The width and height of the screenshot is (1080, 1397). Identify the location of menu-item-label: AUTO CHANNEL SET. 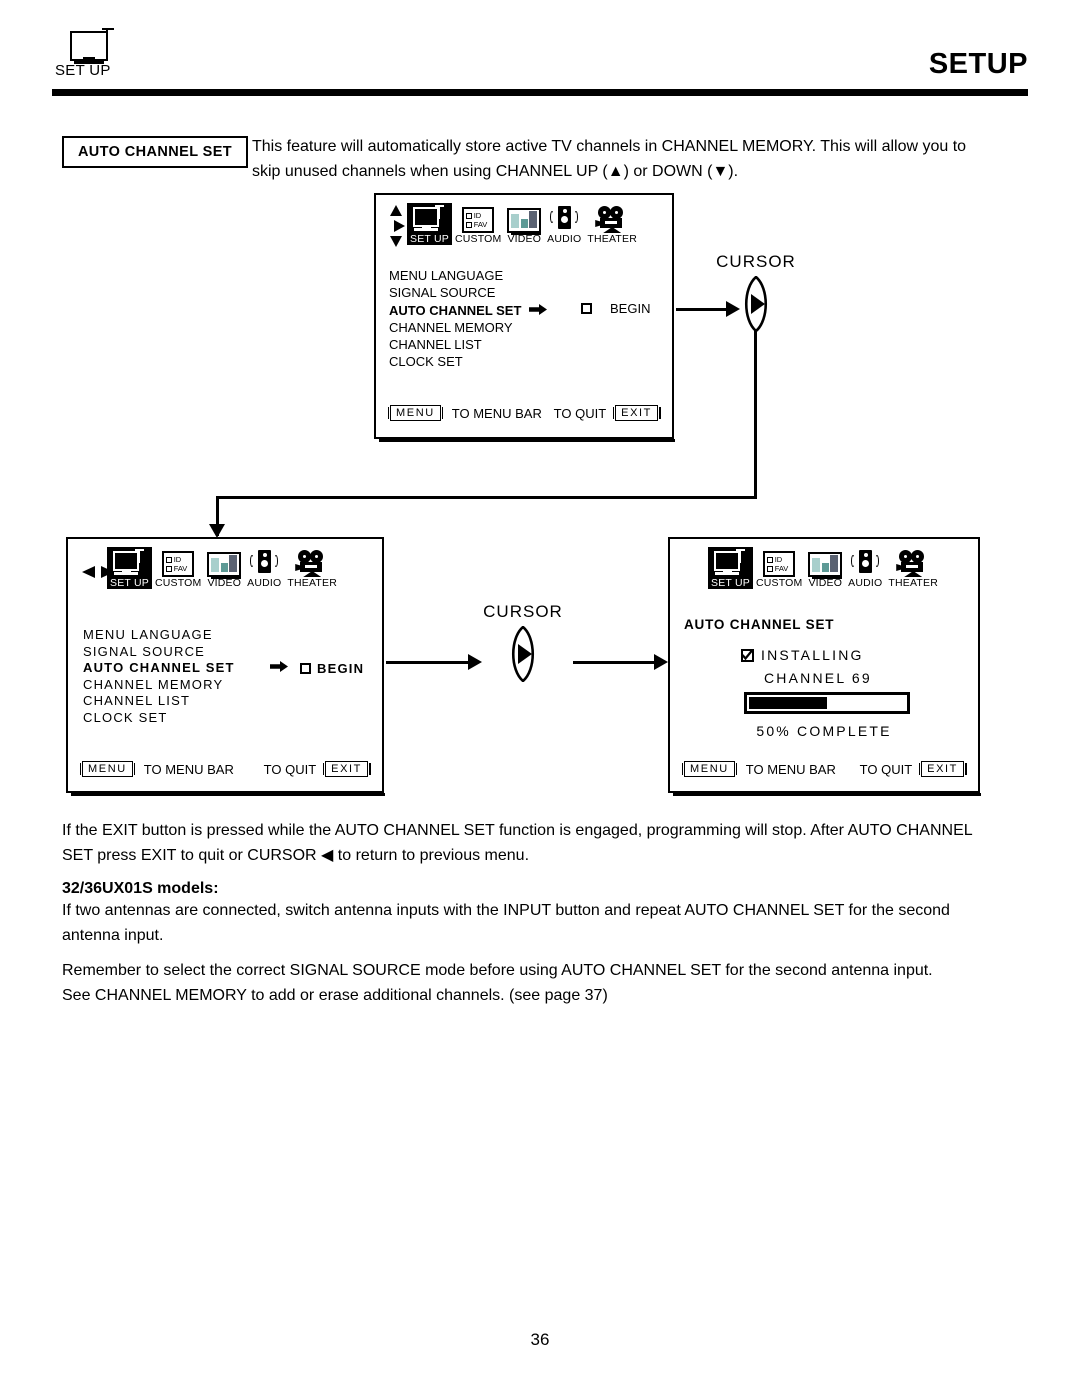
(455, 310).